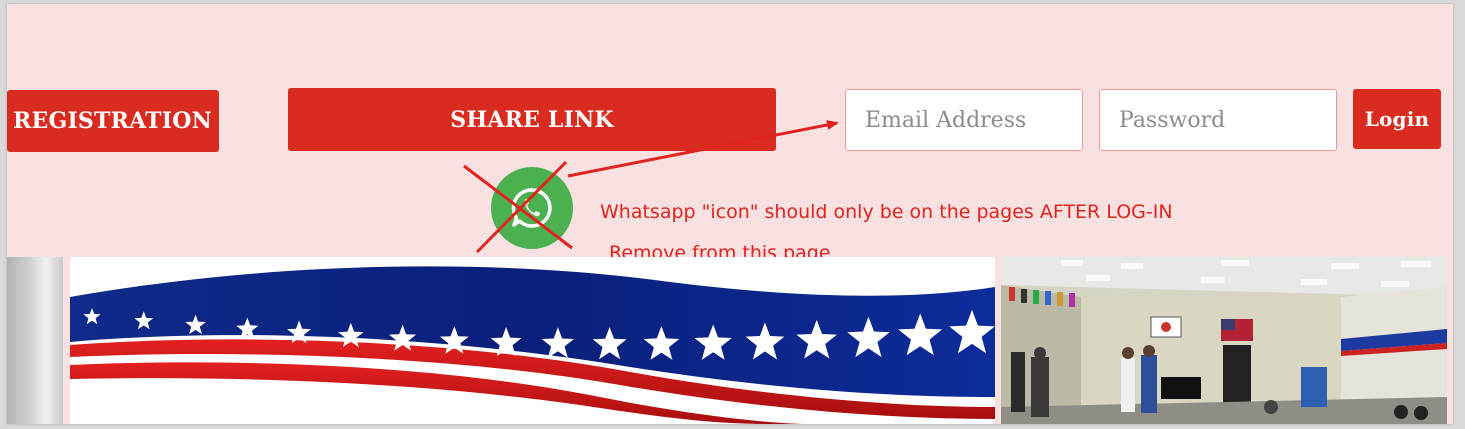 The image size is (1465, 429). I want to click on login-button: Login, so click(1397, 119).